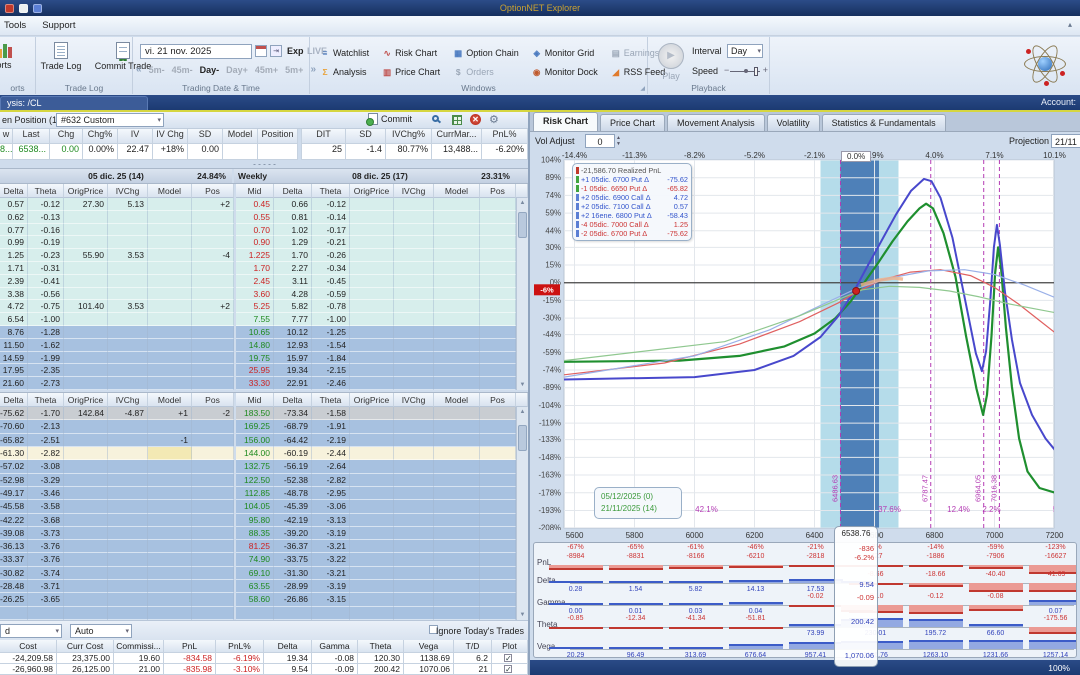 This screenshot has height=675, width=1080. What do you see at coordinates (765, 70) in the screenshot?
I see `speed-plus-icon: +` at bounding box center [765, 70].